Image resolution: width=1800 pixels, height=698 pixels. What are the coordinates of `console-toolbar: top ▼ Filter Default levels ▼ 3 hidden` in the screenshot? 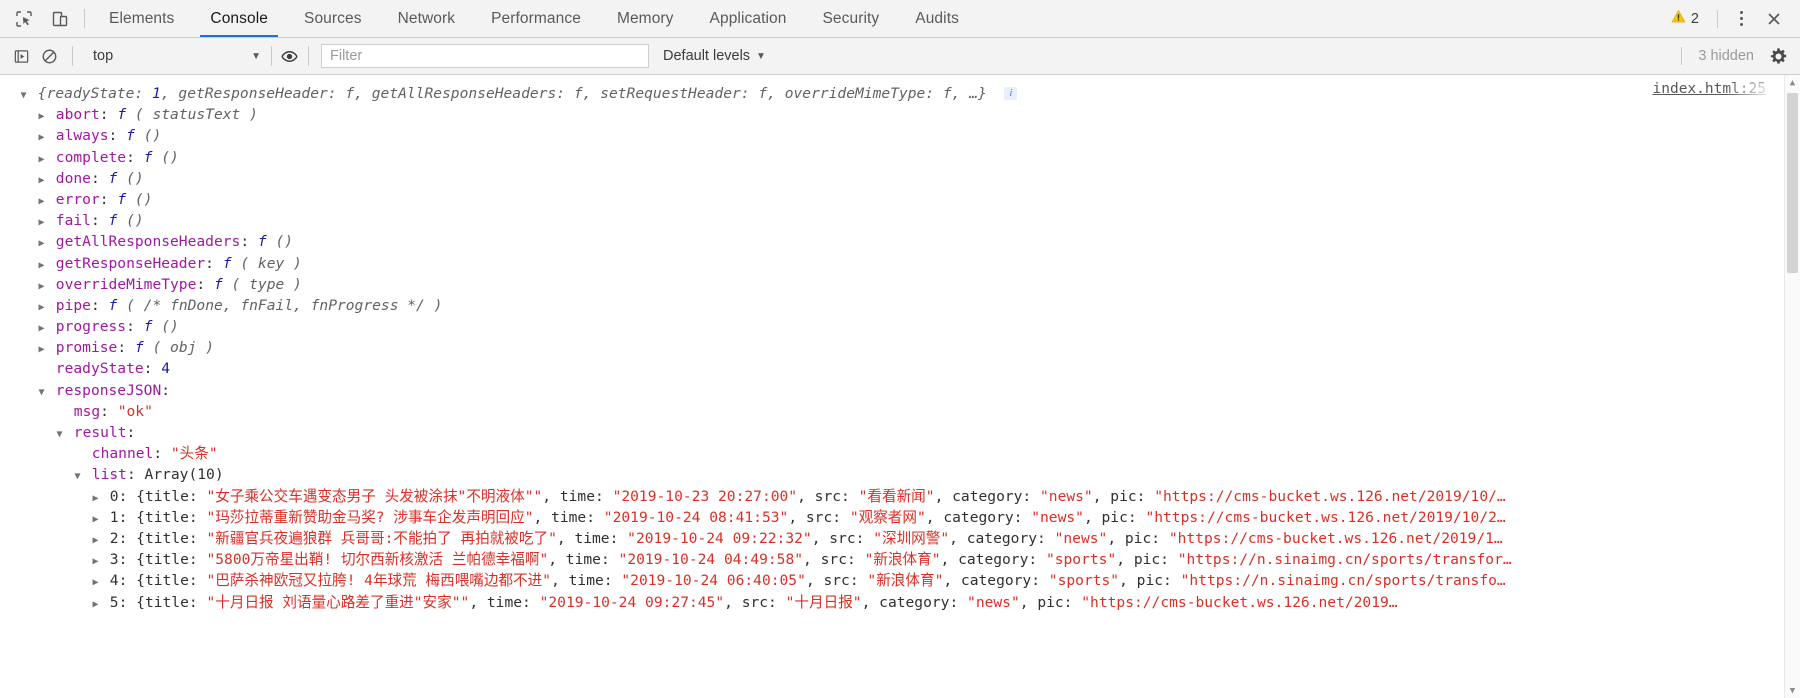 It's located at (900, 56).